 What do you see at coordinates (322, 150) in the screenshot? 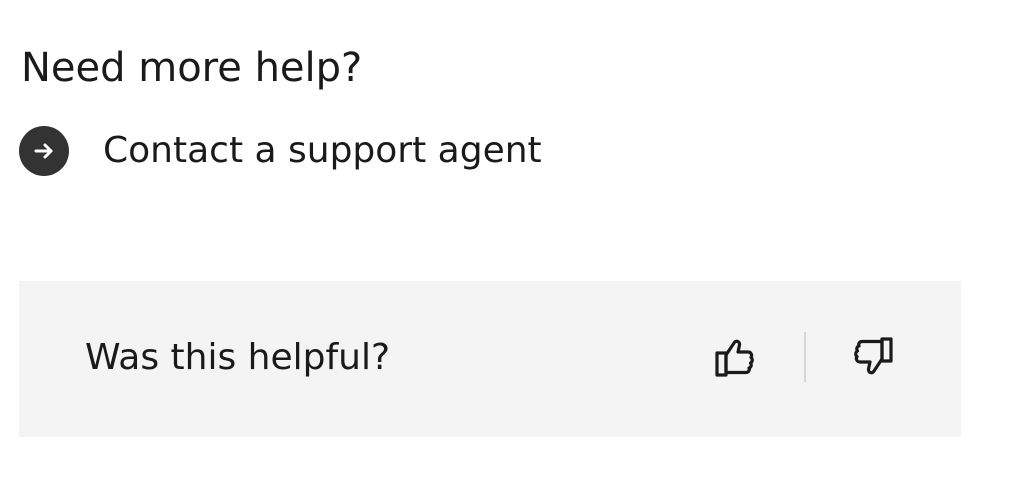
I see `contact-support-agent-label: Contact a support agent` at bounding box center [322, 150].